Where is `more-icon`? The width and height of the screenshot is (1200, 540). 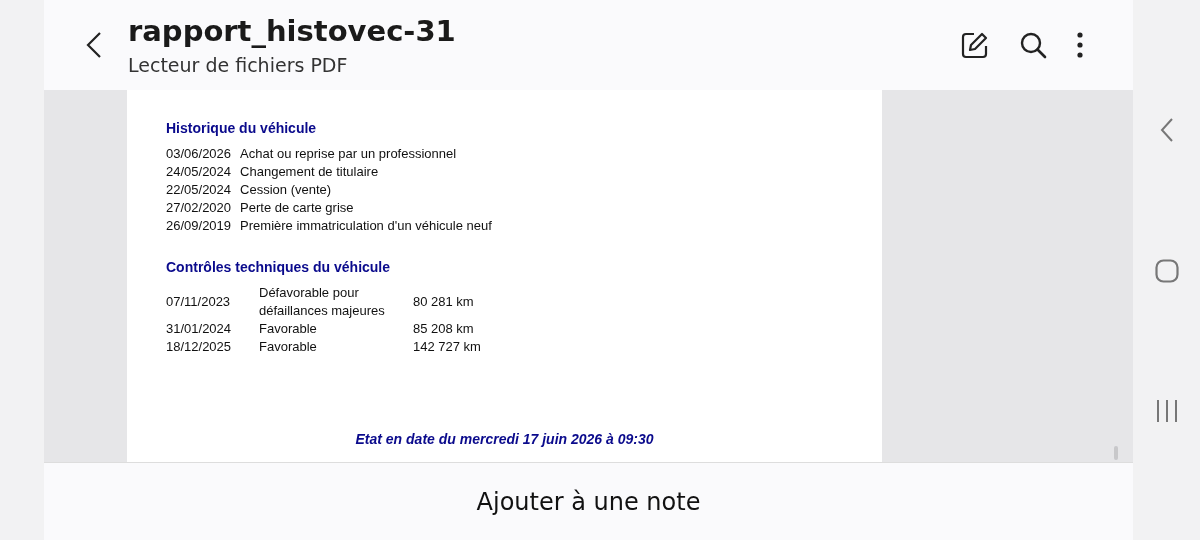
more-icon is located at coordinates (1080, 45).